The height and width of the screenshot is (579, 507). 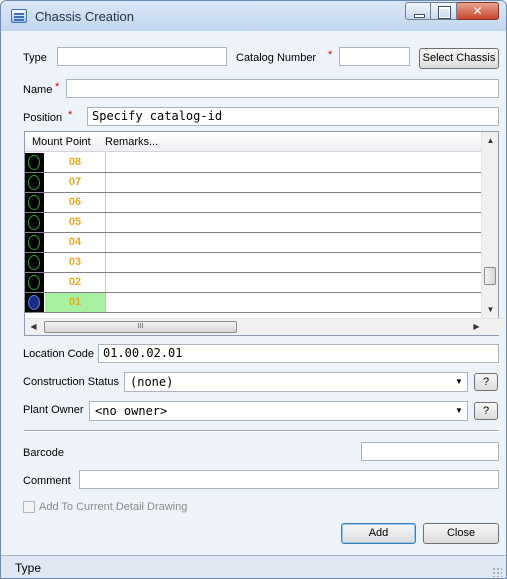 What do you see at coordinates (276, 58) in the screenshot?
I see `catalog-number-label: Catalog Number` at bounding box center [276, 58].